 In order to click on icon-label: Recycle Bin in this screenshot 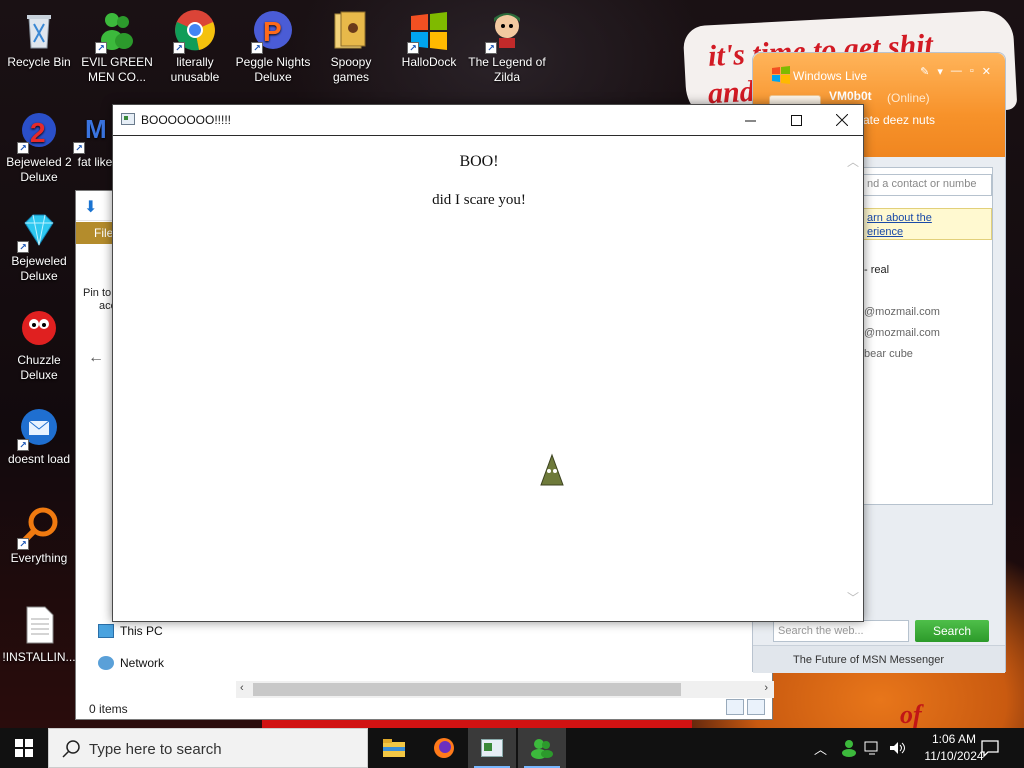, I will do `click(39, 62)`.